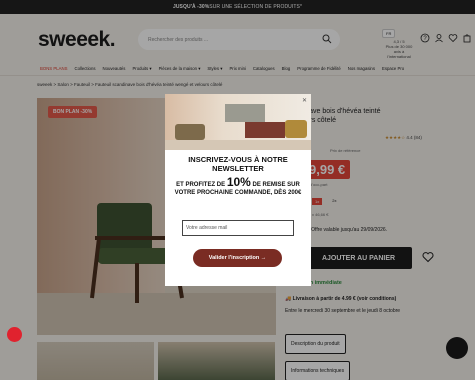 This screenshot has width=475, height=380. What do you see at coordinates (304, 100) in the screenshot?
I see `modal-close-button: ✕` at bounding box center [304, 100].